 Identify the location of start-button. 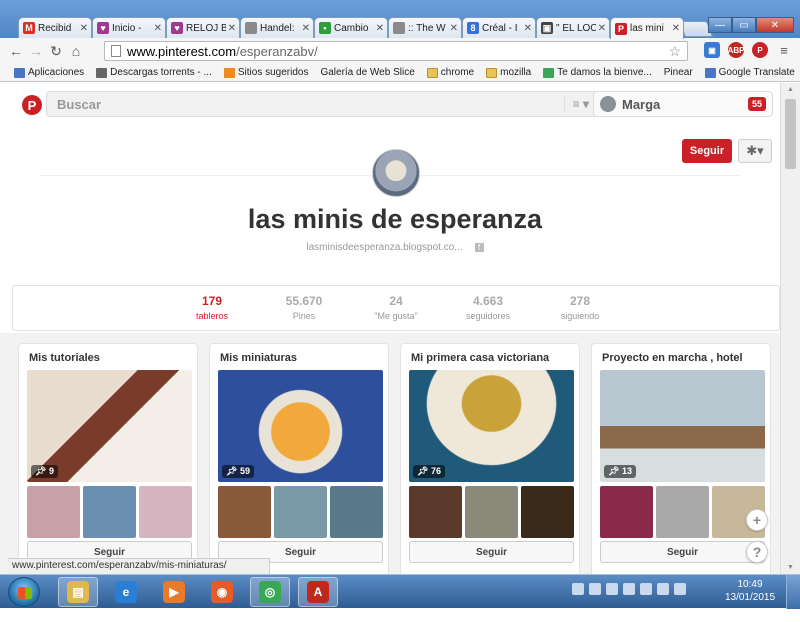
(24, 592).